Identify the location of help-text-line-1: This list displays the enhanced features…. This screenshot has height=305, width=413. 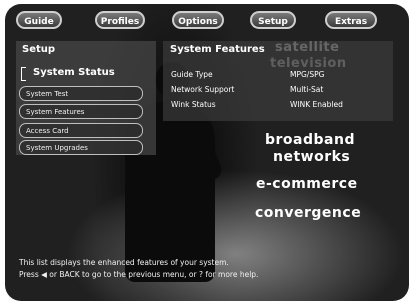
(124, 262).